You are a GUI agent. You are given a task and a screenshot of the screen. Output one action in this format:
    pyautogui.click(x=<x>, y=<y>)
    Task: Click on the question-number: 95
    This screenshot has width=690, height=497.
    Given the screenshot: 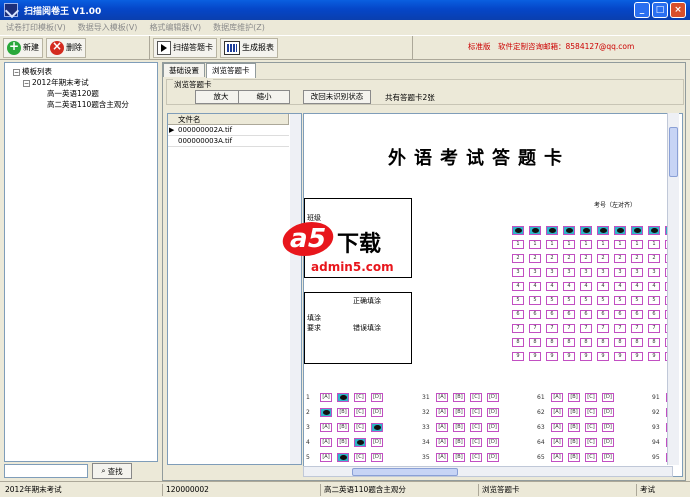 What is the action you would take?
    pyautogui.click(x=656, y=457)
    